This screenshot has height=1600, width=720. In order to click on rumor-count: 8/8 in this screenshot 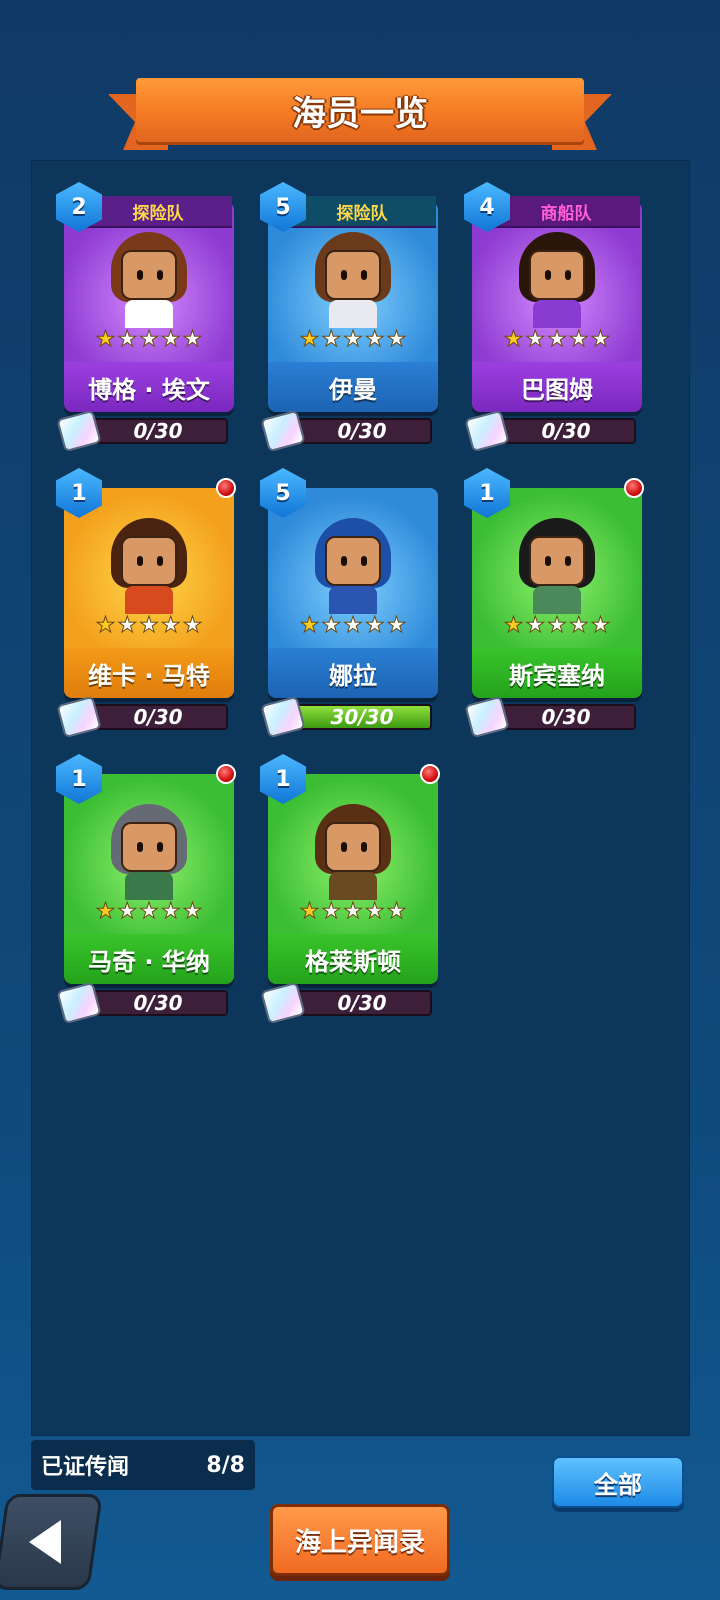, I will do `click(225, 1465)`.